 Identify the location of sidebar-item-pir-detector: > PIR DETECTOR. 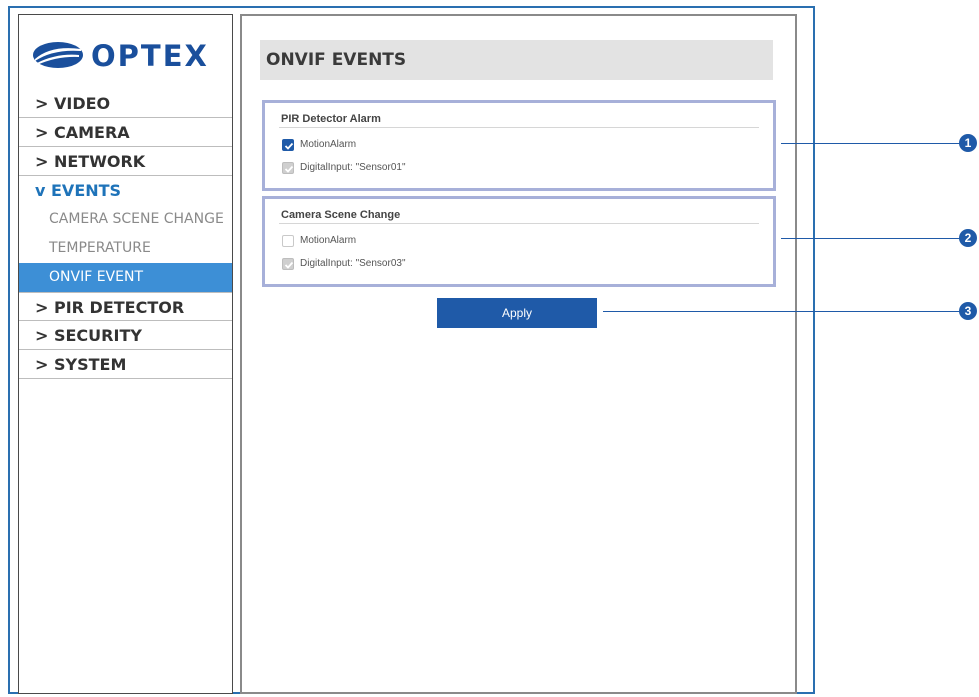
(125, 306).